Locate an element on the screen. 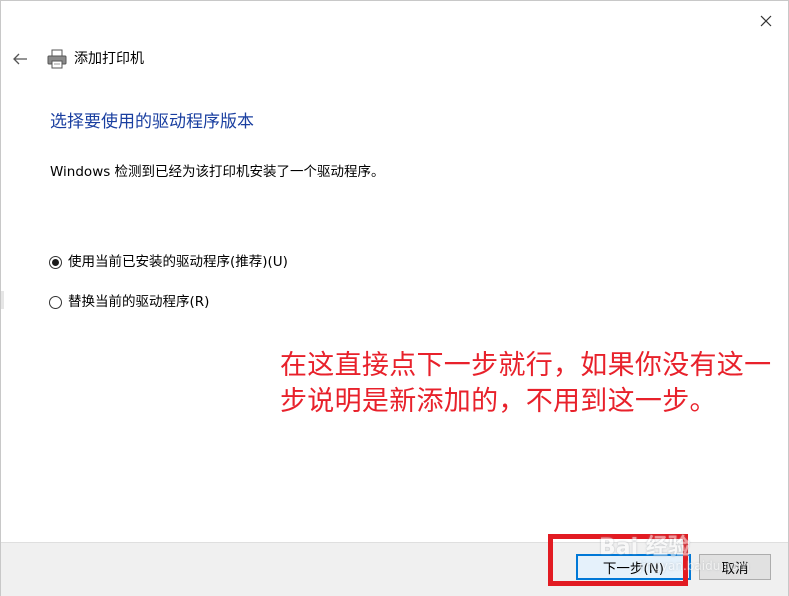  radio-selected is located at coordinates (55, 262).